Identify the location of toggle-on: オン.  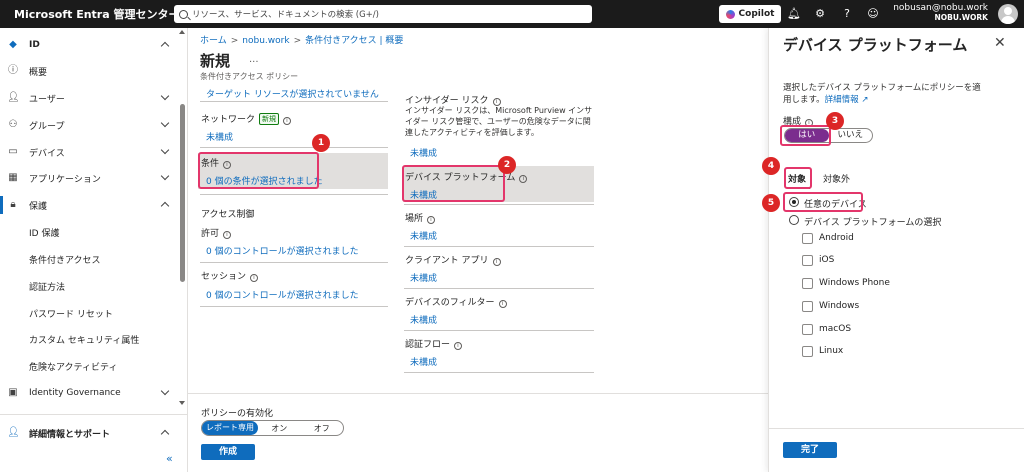
(279, 428).